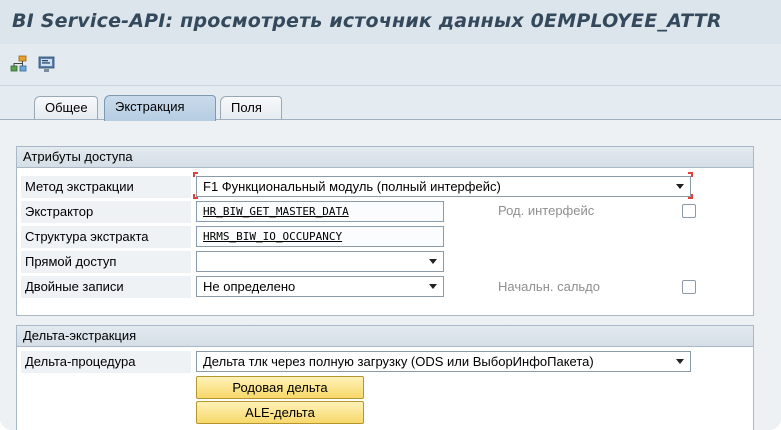 The height and width of the screenshot is (430, 781). I want to click on opening-balance-checkbox, so click(689, 287).